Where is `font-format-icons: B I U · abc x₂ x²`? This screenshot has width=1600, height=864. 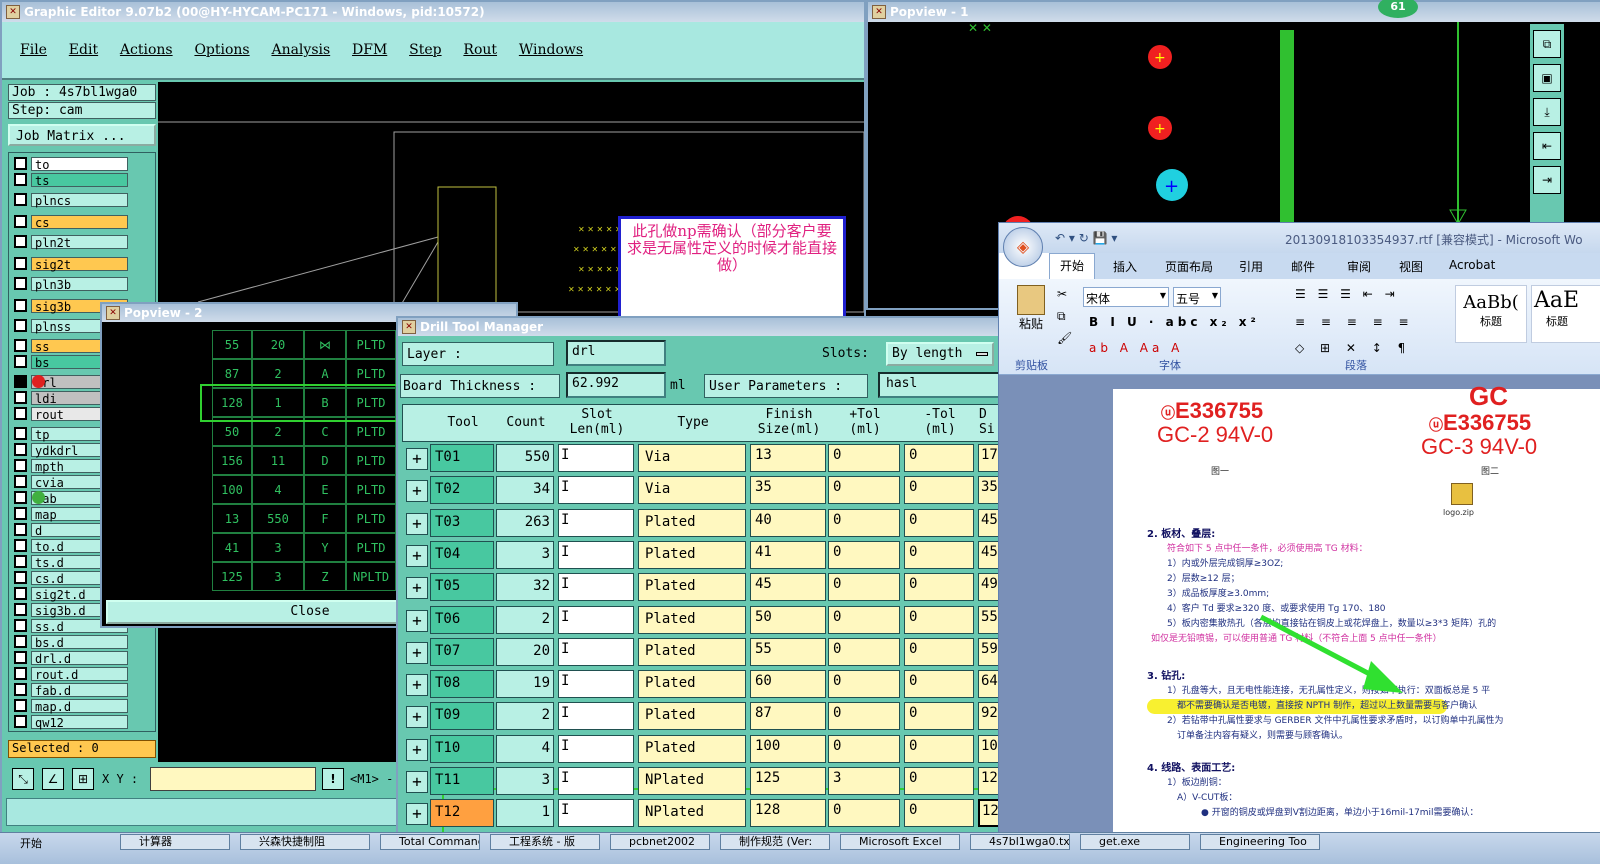 font-format-icons: B I U · abc x₂ x² is located at coordinates (1174, 322).